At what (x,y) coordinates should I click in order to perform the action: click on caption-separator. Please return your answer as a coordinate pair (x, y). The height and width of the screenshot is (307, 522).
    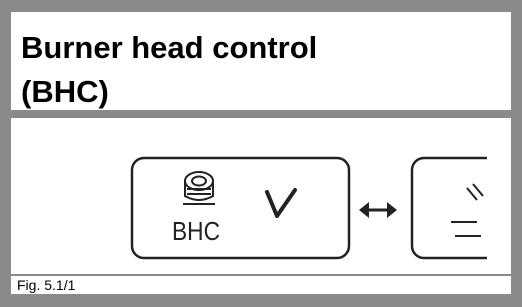
    Looking at the image, I should click on (261, 275).